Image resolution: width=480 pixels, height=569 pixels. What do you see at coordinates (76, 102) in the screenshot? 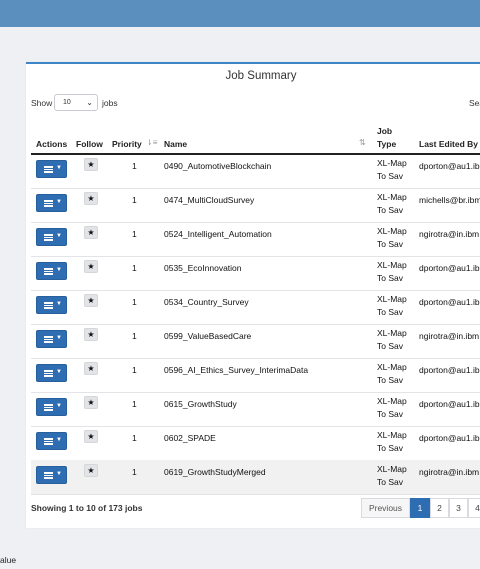
I see `page-size-select: 10 ⌄` at bounding box center [76, 102].